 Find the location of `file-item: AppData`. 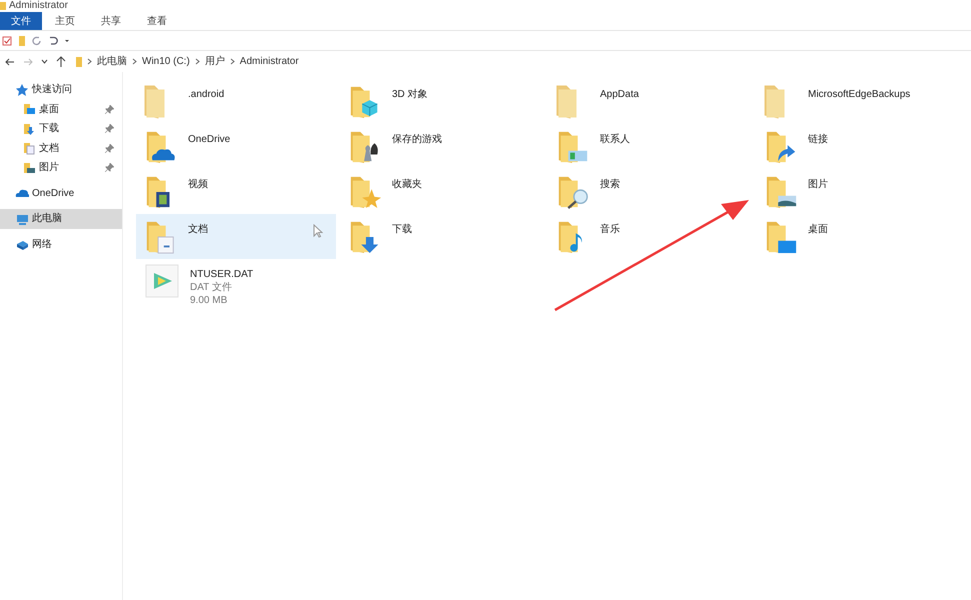

file-item: AppData is located at coordinates (650, 101).